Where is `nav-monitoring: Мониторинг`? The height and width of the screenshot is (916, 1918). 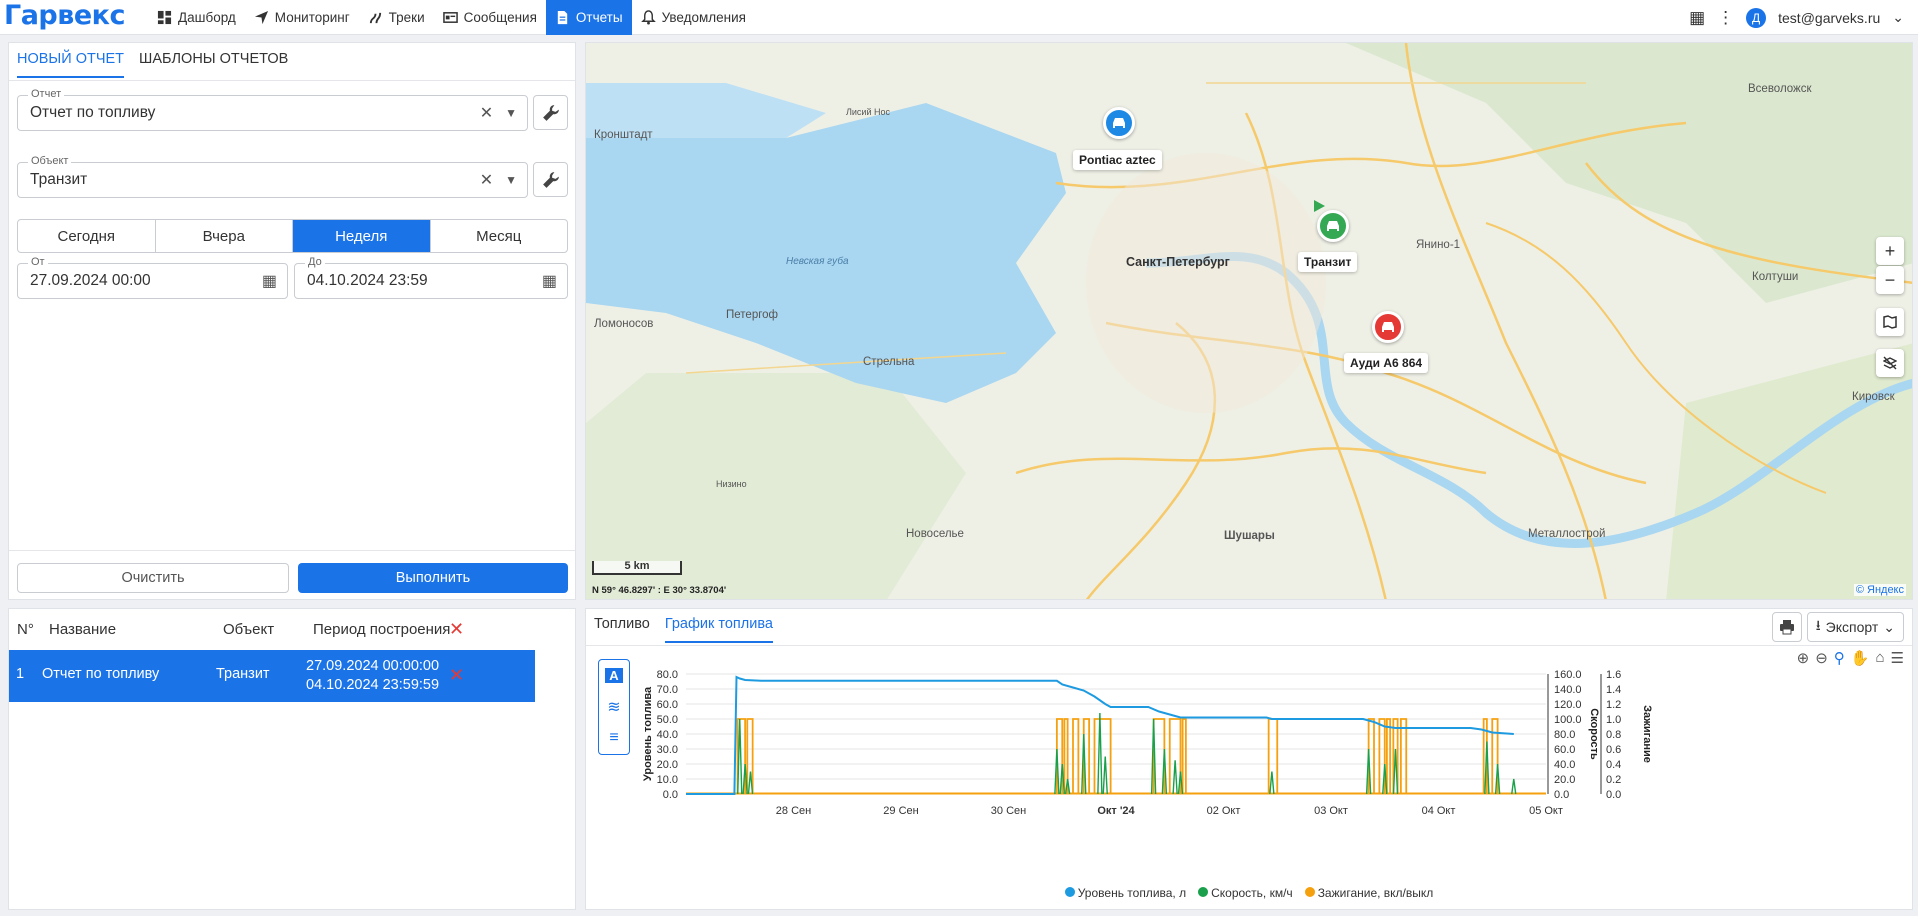
nav-monitoring: Мониторинг is located at coordinates (302, 17).